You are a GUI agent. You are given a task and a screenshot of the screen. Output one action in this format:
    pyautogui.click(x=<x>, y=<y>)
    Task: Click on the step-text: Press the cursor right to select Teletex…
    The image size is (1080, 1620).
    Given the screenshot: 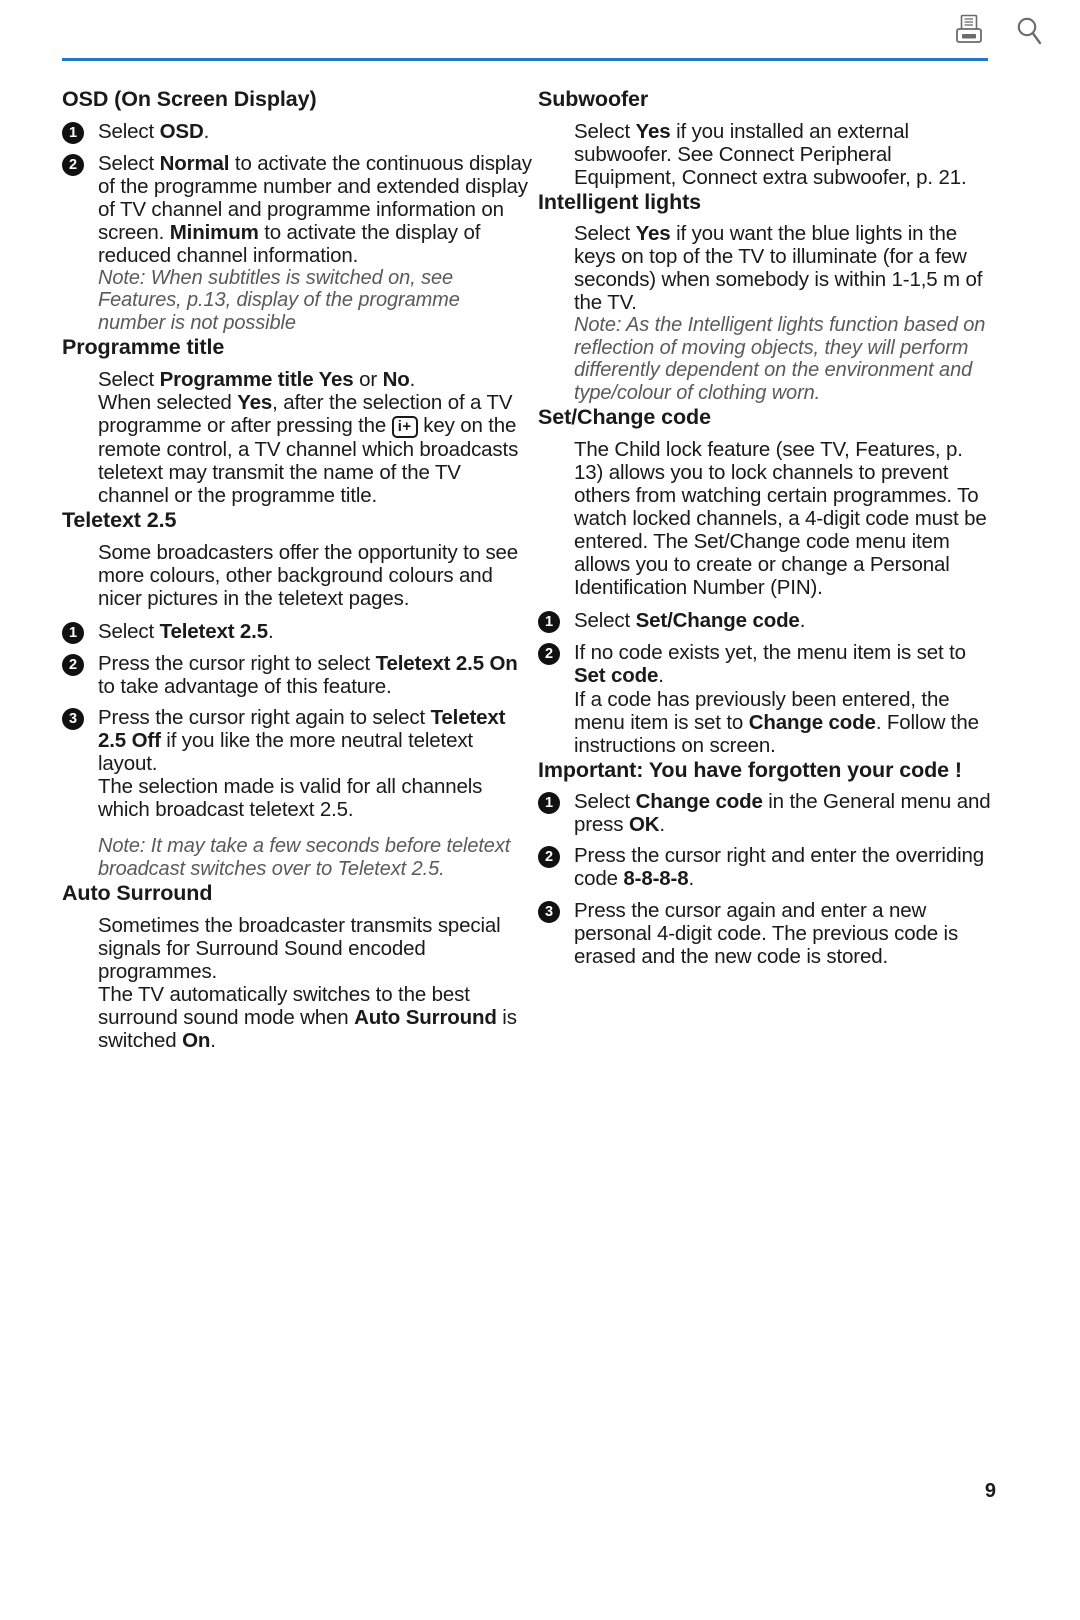 What is the action you would take?
    pyautogui.click(x=308, y=674)
    